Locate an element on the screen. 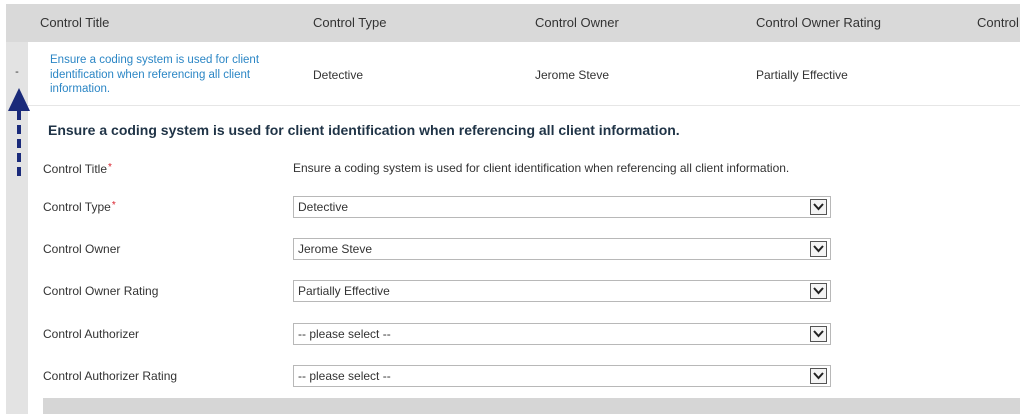 The image size is (1020, 414). control-owner-rating-selected-value: Partially Effective is located at coordinates (344, 291).